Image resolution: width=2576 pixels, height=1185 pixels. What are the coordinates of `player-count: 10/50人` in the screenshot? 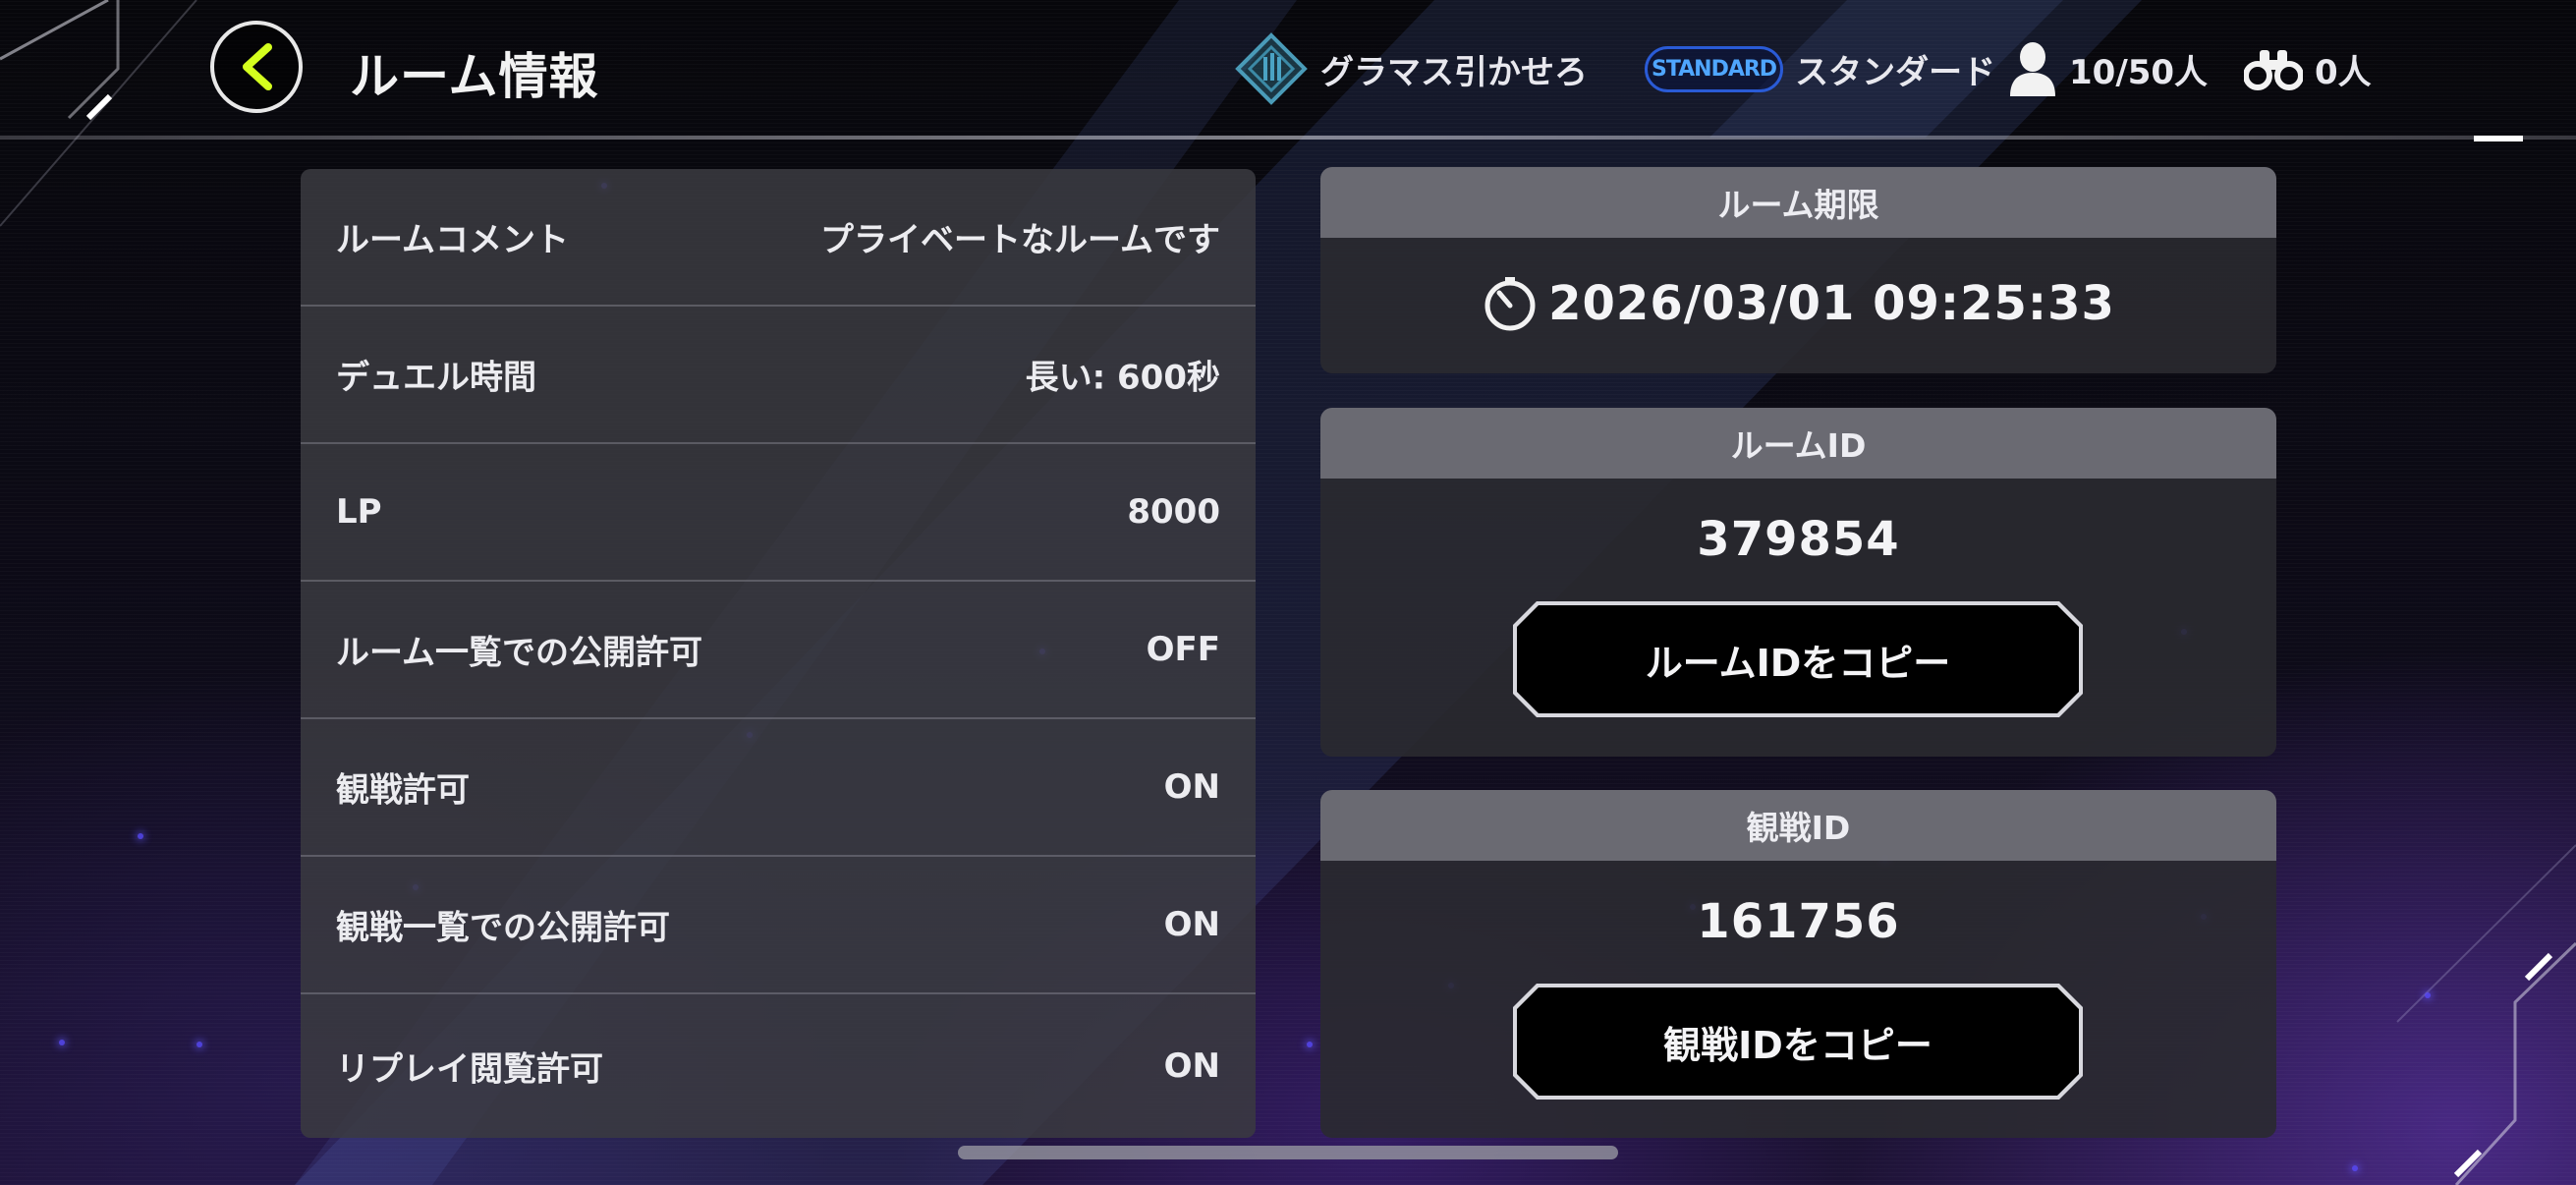 It's located at (2108, 68).